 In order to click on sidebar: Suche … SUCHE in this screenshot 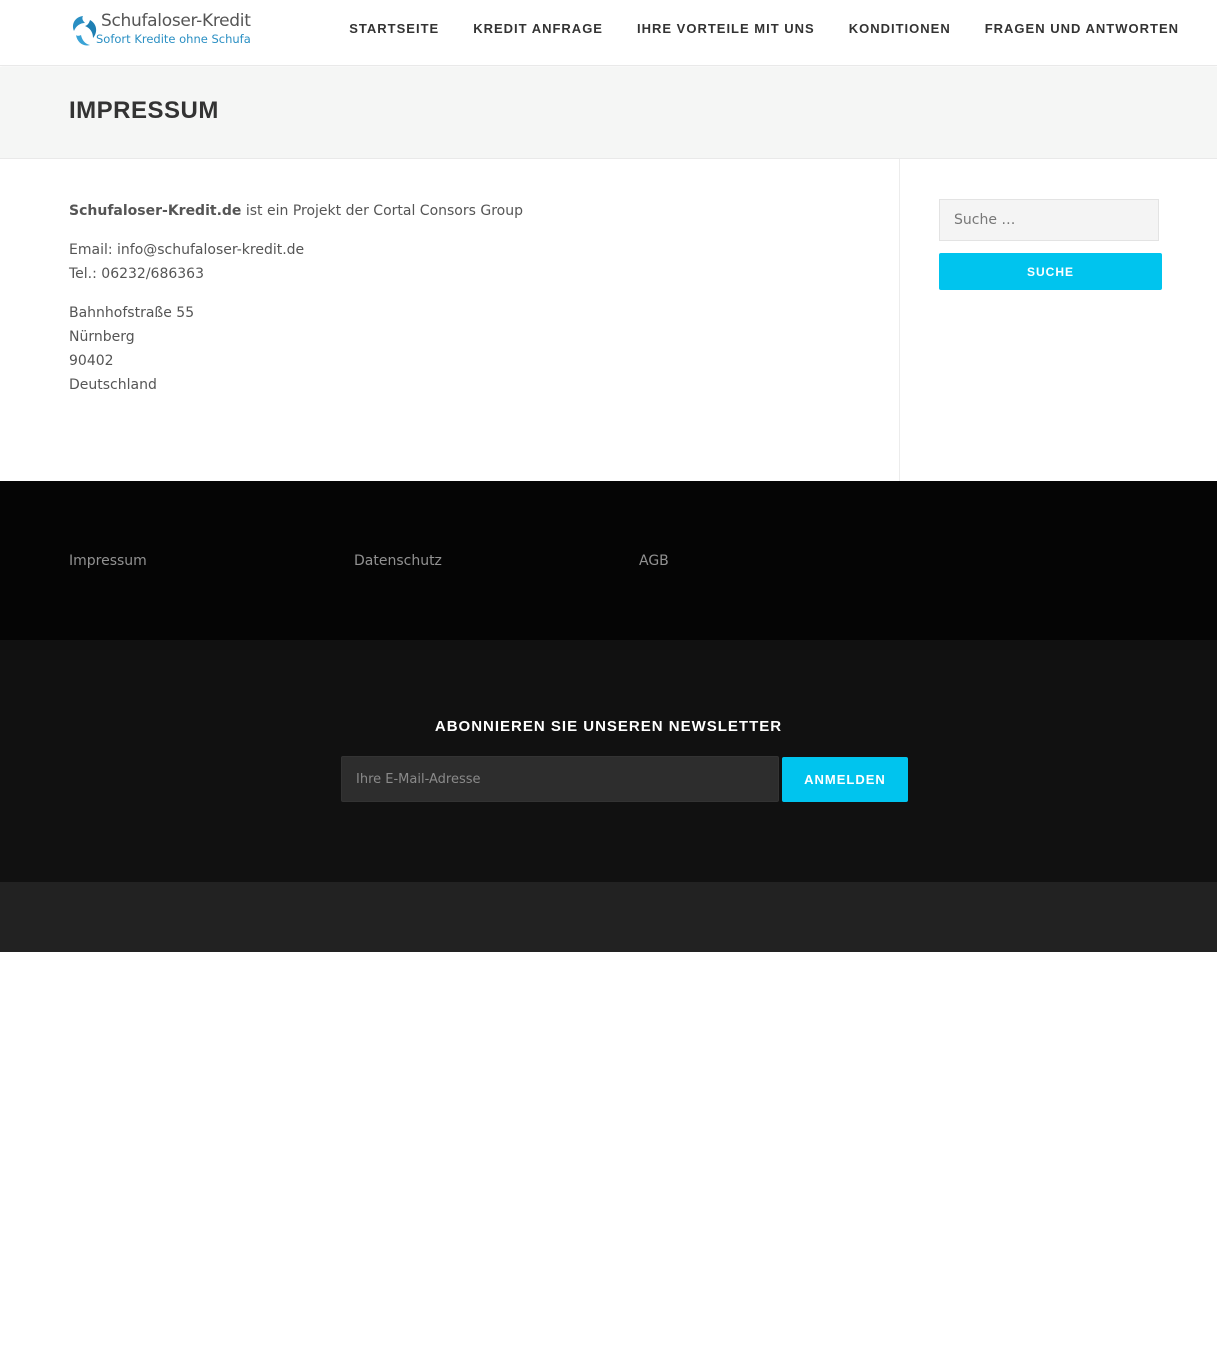, I will do `click(1059, 320)`.